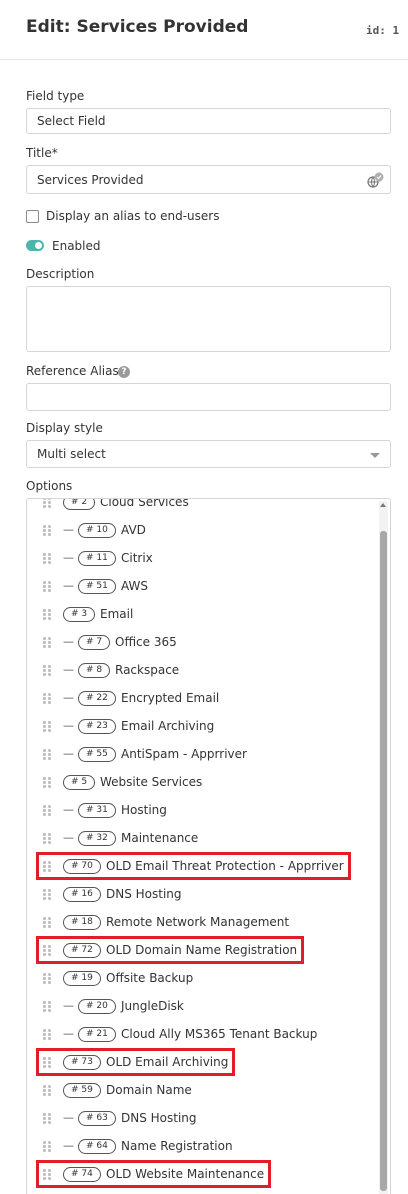 Image resolution: width=408 pixels, height=1194 pixels. I want to click on option-item: — # 23 Email Archiving, so click(203, 726).